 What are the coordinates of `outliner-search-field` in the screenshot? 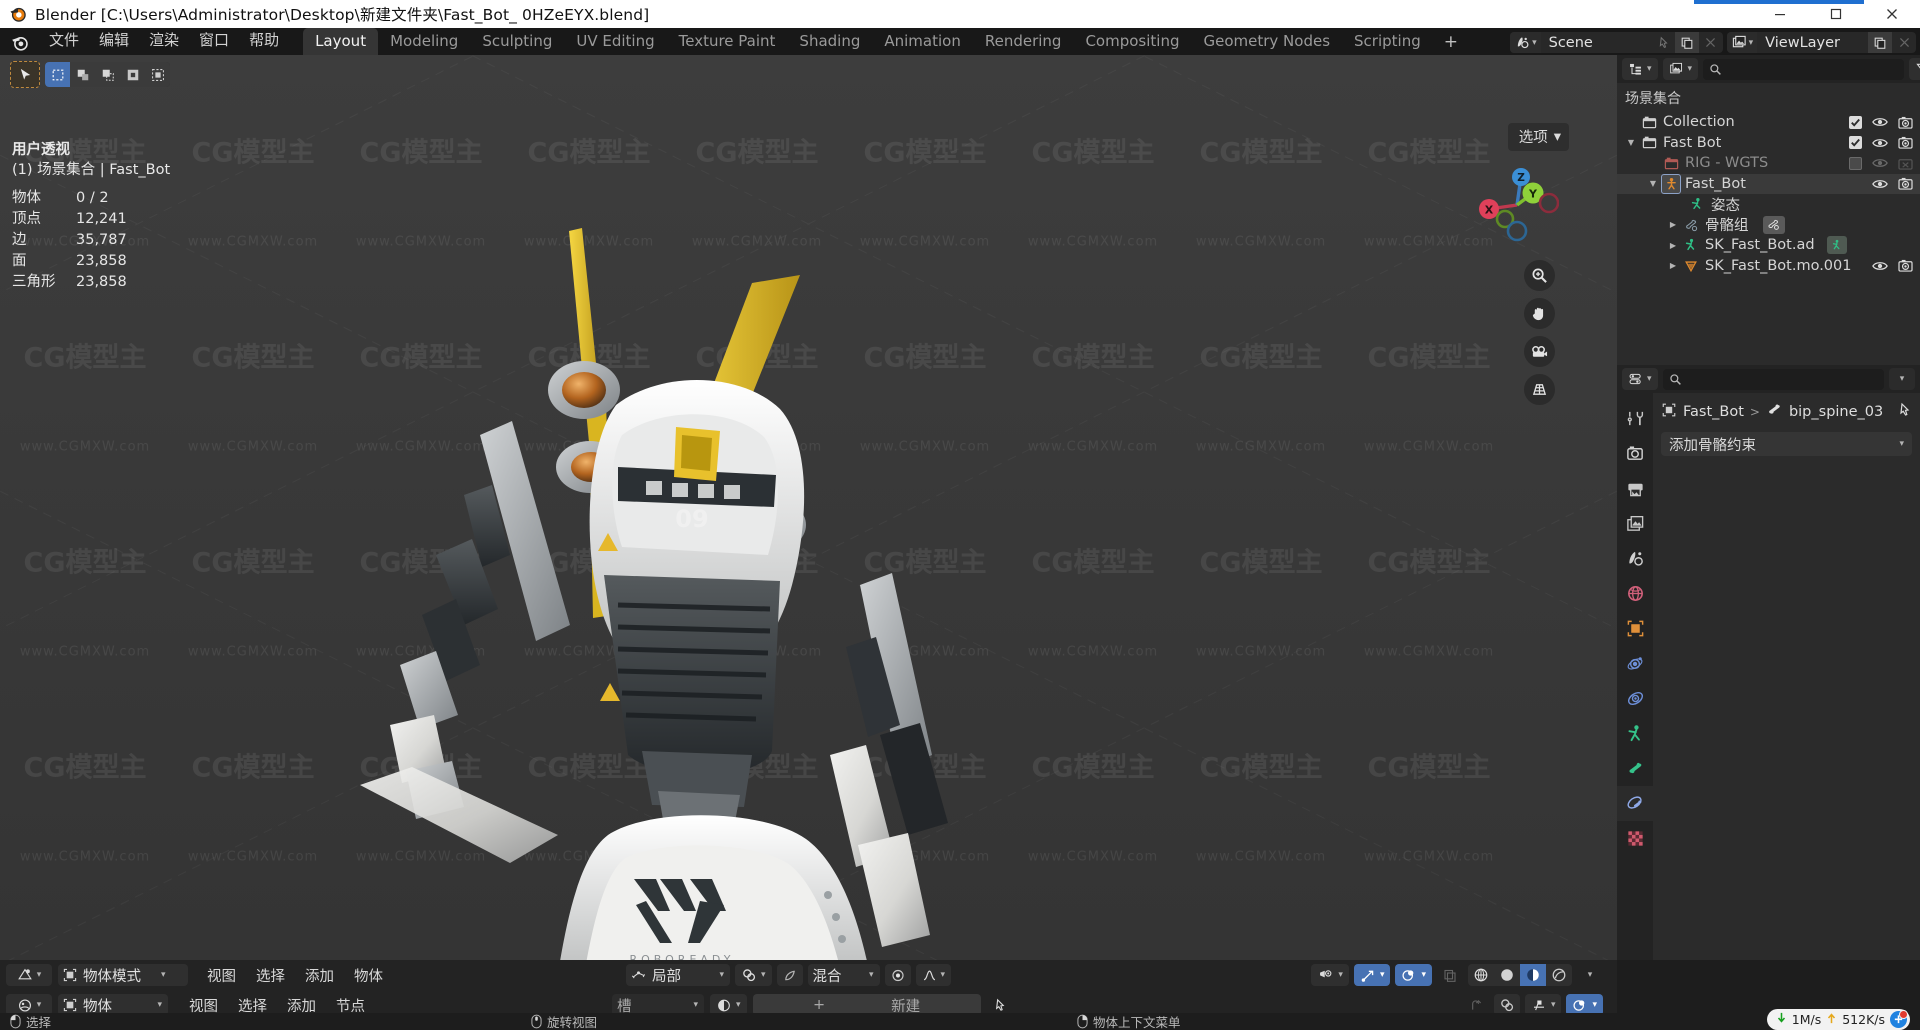 It's located at (1813, 69).